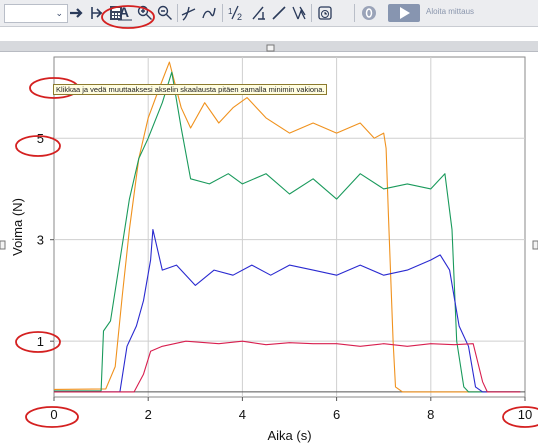  I want to click on resize-handle-left, so click(3, 245).